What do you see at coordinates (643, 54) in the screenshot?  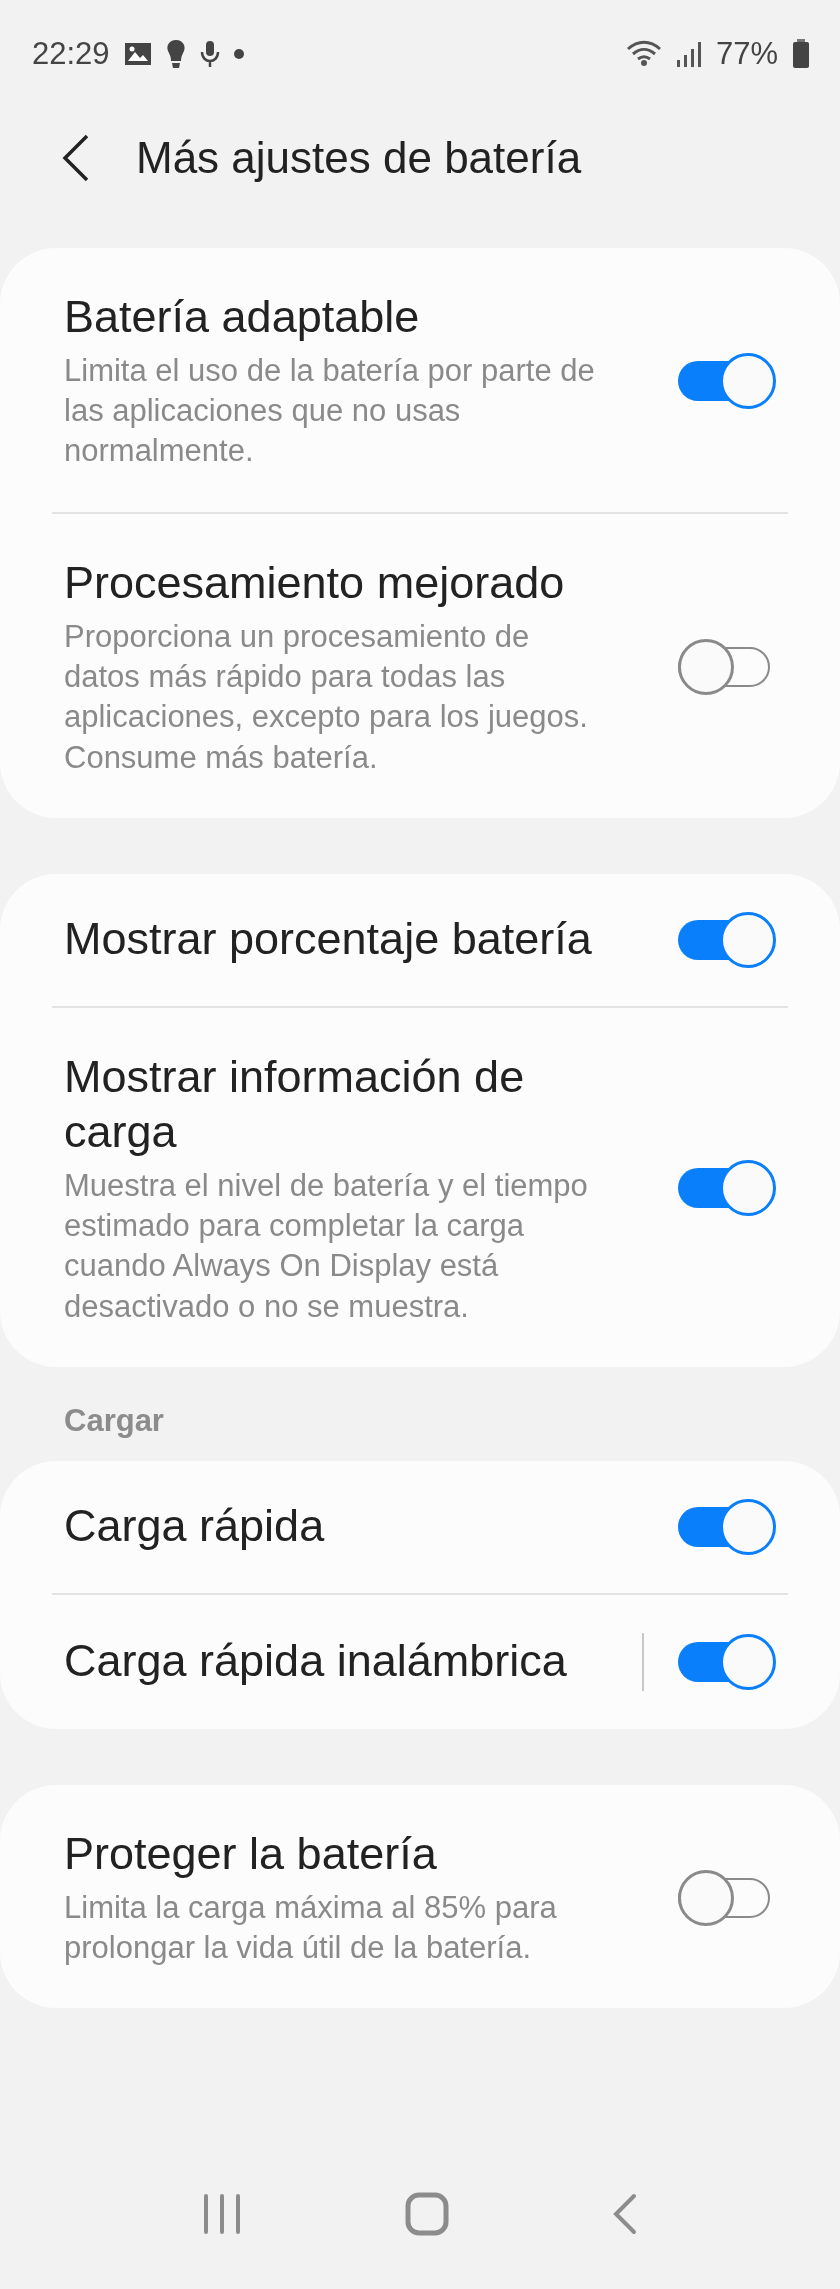 I see `wifi-icon` at bounding box center [643, 54].